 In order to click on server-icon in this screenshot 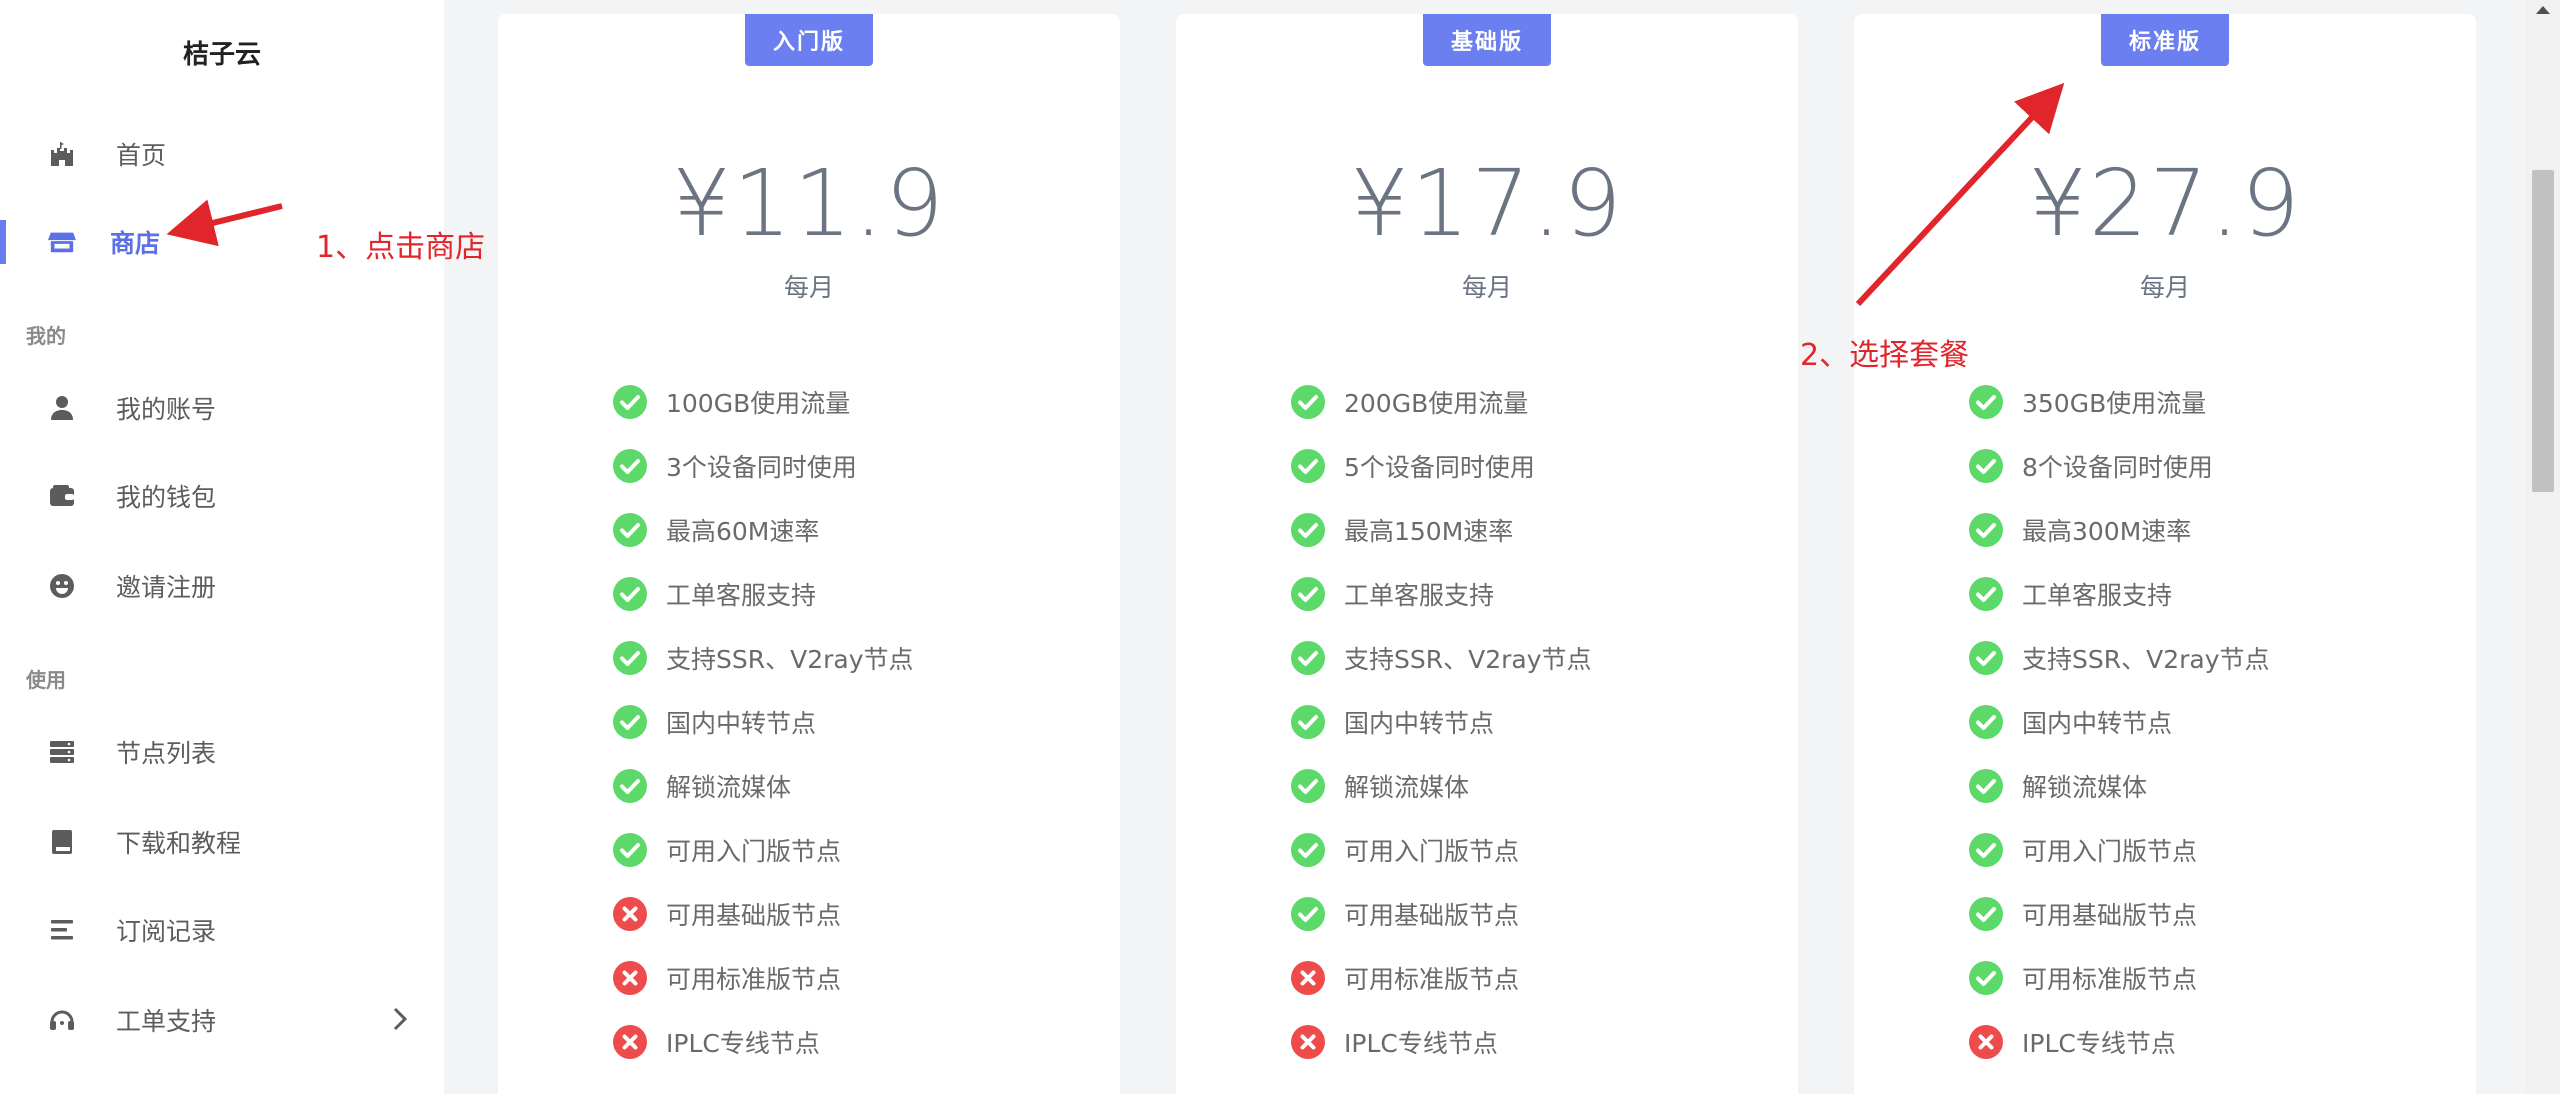, I will do `click(62, 752)`.